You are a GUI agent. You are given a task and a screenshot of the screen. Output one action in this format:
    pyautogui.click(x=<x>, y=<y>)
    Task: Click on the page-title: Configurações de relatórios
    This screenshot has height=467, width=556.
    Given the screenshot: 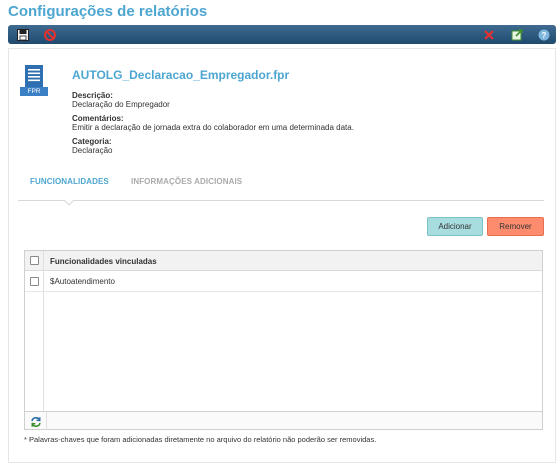 What is the action you would take?
    pyautogui.click(x=108, y=11)
    